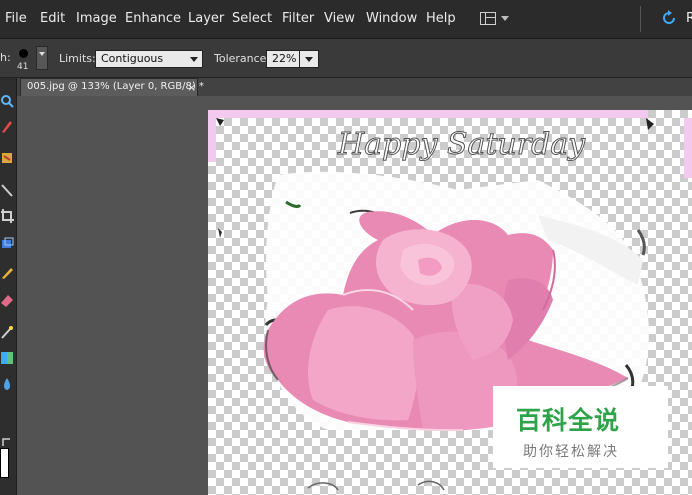 Image resolution: width=692 pixels, height=495 pixels. What do you see at coordinates (391, 18) in the screenshot?
I see `menu-window: Window` at bounding box center [391, 18].